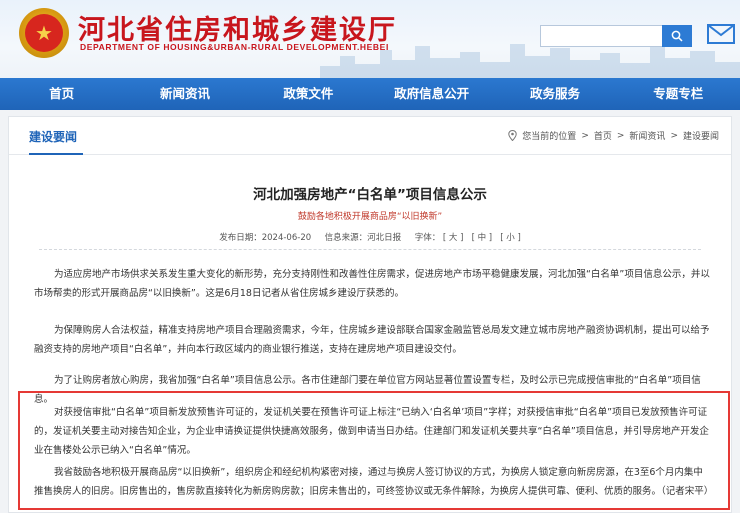 Image resolution: width=740 pixels, height=513 pixels. I want to click on nav-item-gov-info: 政府信息公开, so click(431, 94).